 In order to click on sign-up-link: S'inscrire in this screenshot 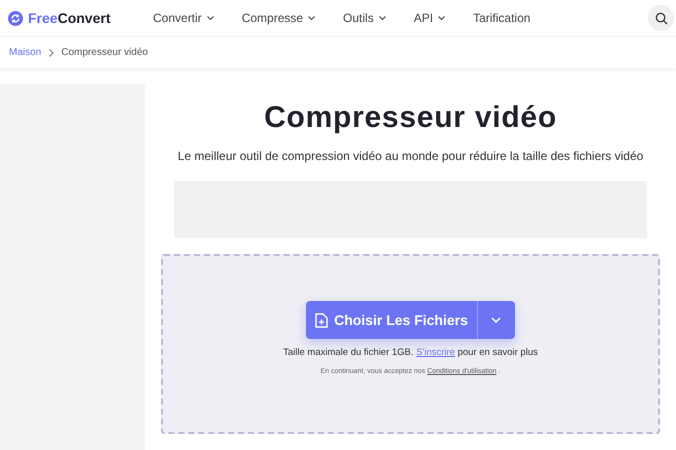, I will do `click(435, 352)`.